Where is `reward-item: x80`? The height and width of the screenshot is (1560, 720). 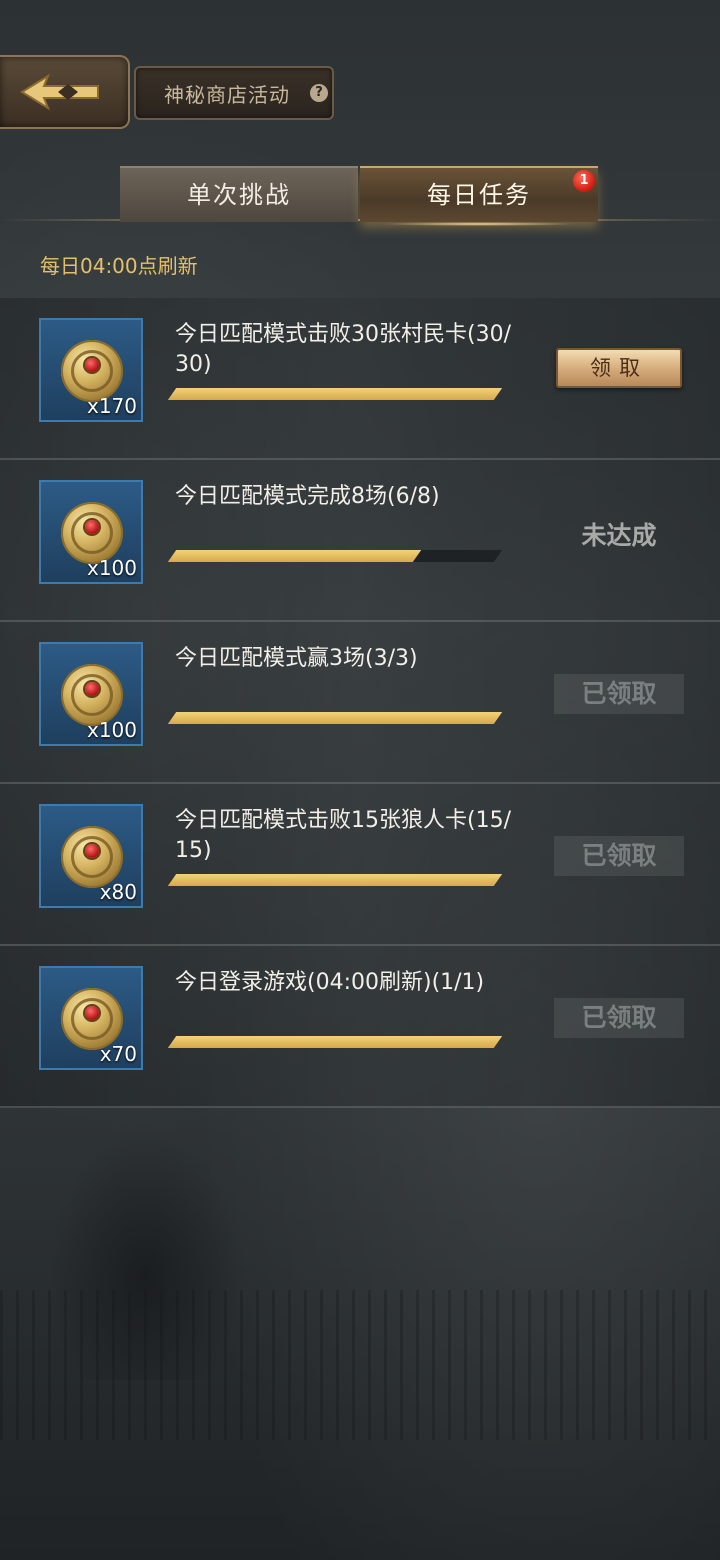 reward-item: x80 is located at coordinates (91, 856).